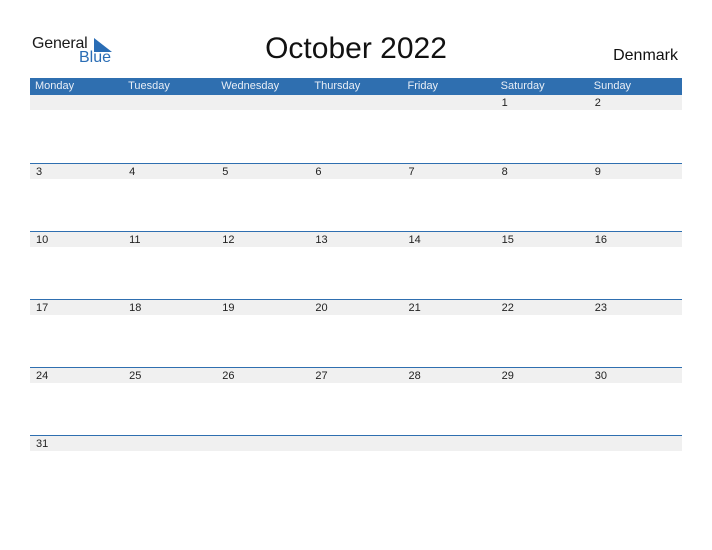  What do you see at coordinates (321, 308) in the screenshot?
I see `day-cell: 20` at bounding box center [321, 308].